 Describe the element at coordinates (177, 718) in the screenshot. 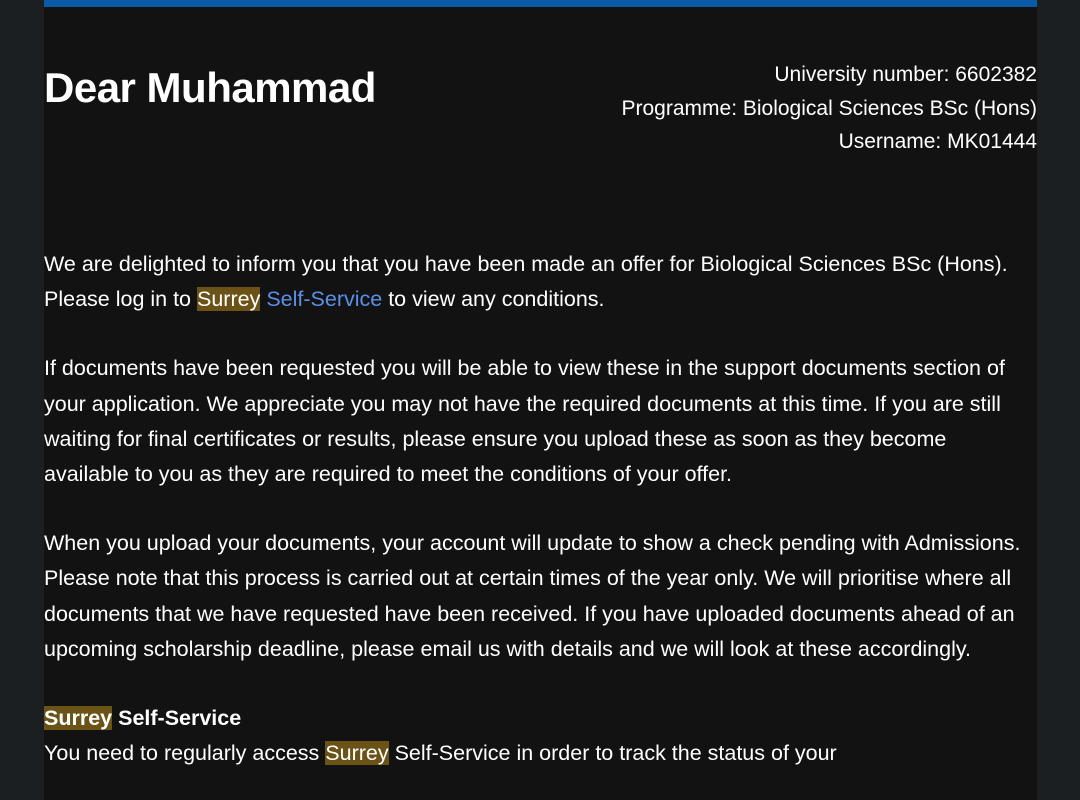

I see `section-title-text: Self-Service` at that location.